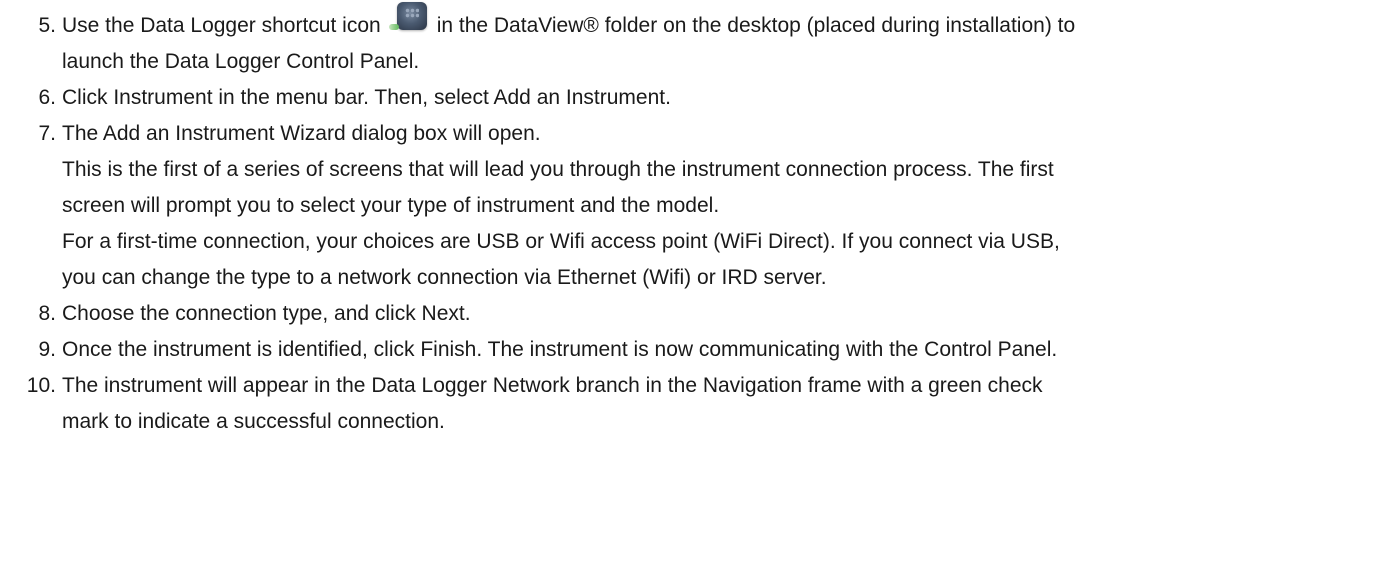 This screenshot has height=565, width=1390. What do you see at coordinates (41, 385) in the screenshot?
I see `step-number: 10.` at bounding box center [41, 385].